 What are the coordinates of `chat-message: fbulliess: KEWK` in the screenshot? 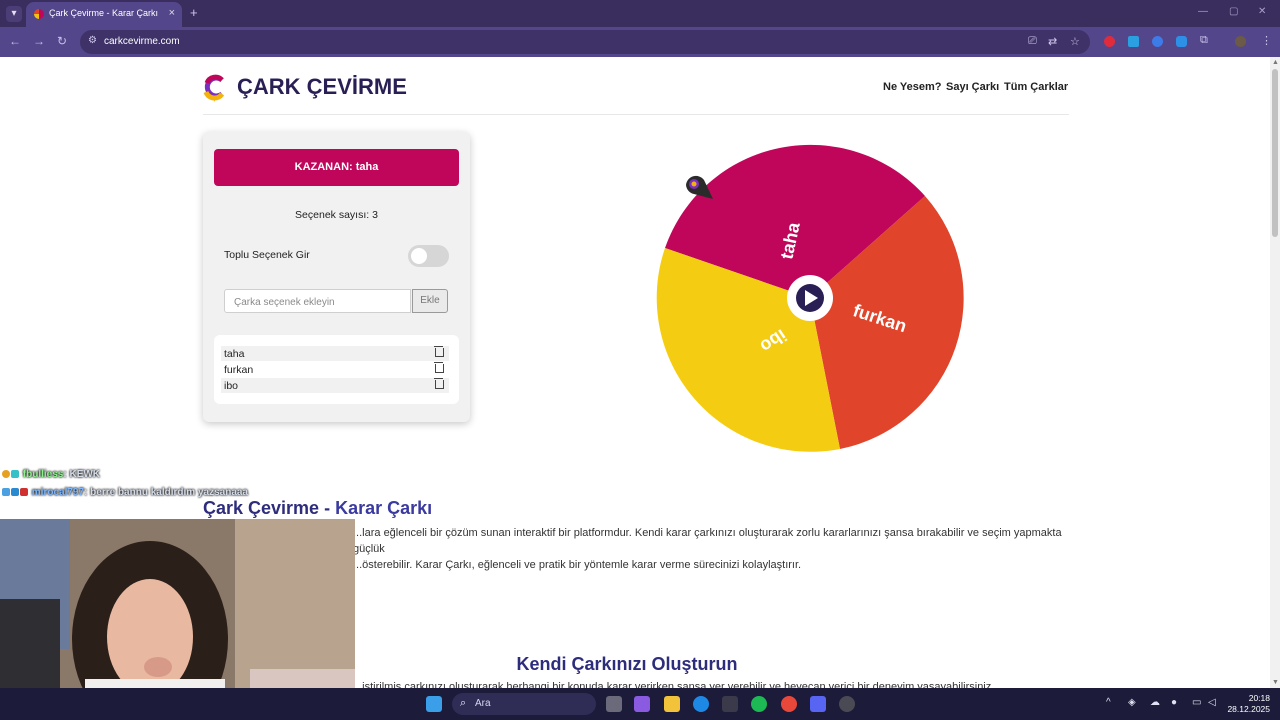 It's located at (51, 474).